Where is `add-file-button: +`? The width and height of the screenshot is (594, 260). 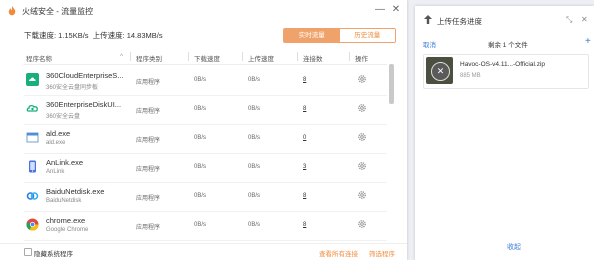 add-file-button: + is located at coordinates (588, 41).